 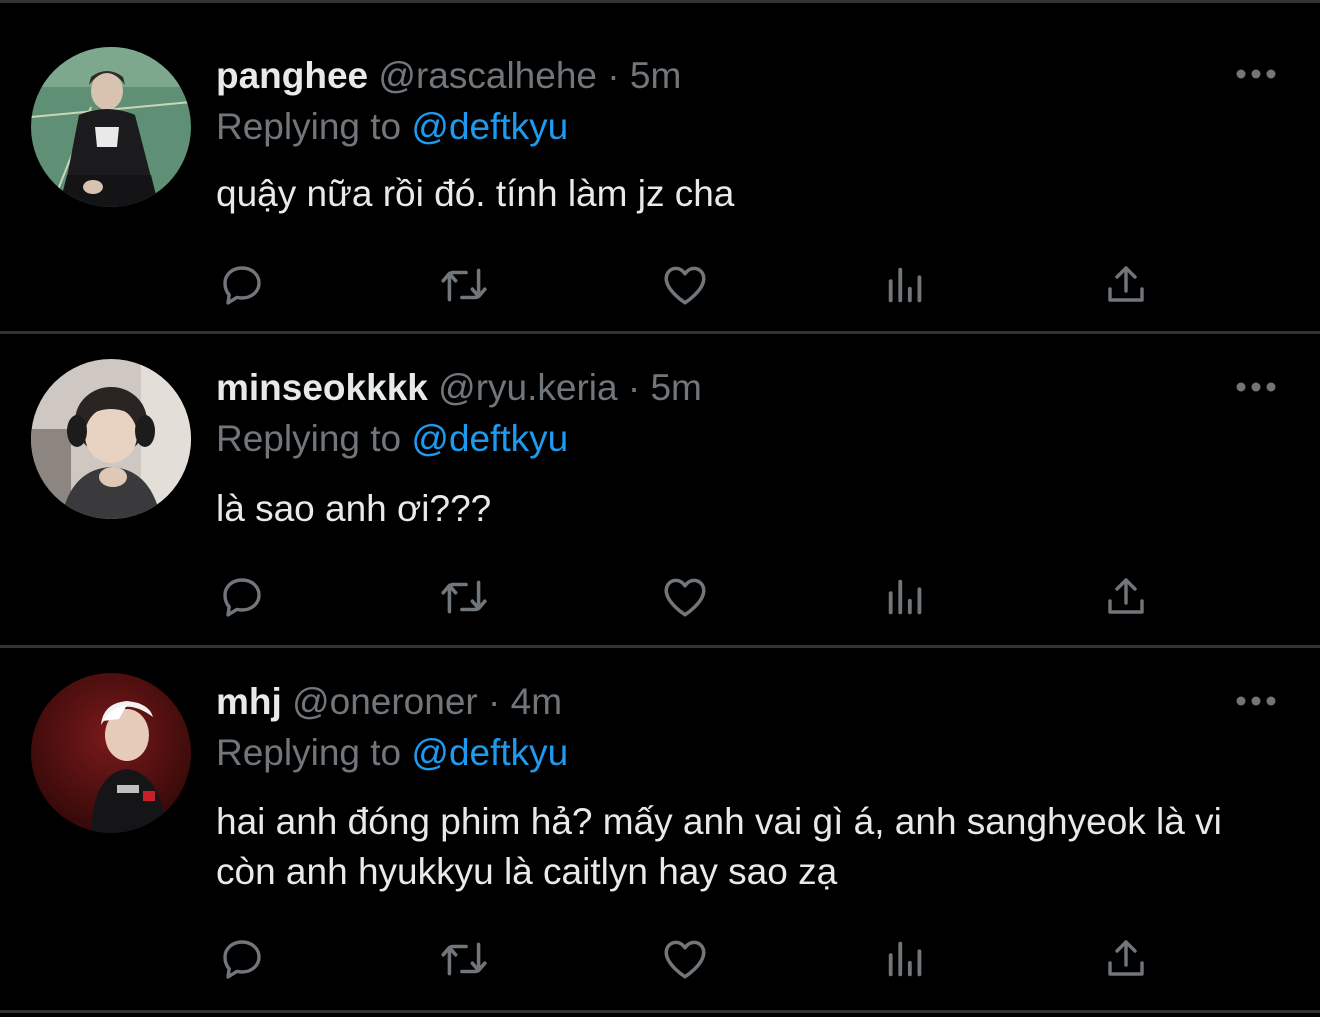 I want to click on tweet-header: minseokkkk @ryu.keria · 5m, so click(x=459, y=388).